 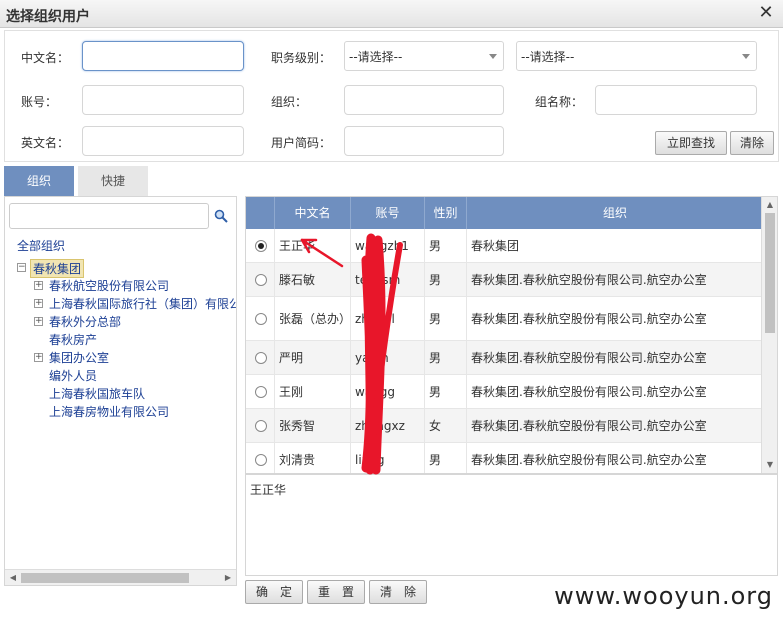 I want to click on user-abbr-input, so click(x=424, y=141).